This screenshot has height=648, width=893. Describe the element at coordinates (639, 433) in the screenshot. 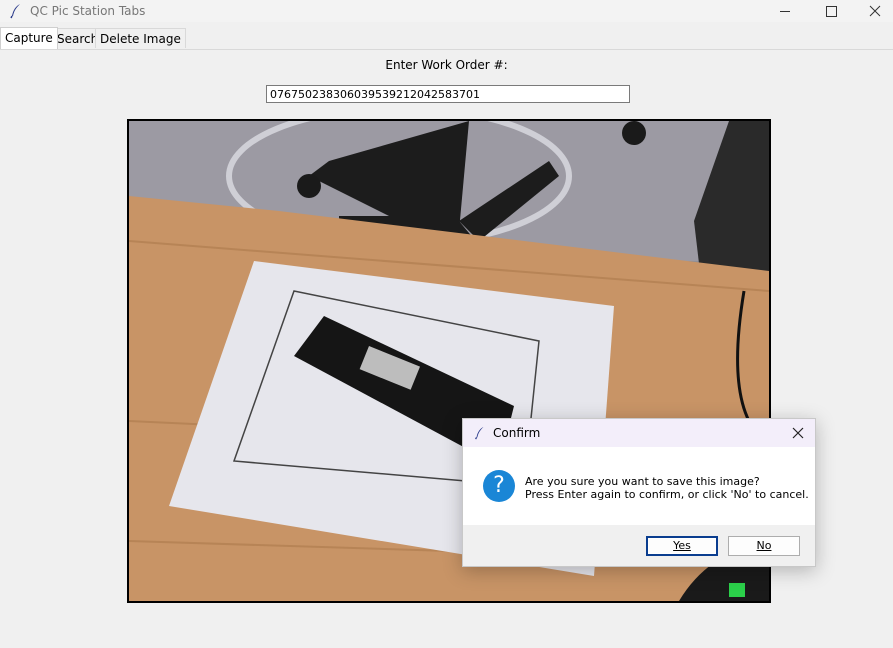

I see `dialog-titlebar: Confirm` at that location.